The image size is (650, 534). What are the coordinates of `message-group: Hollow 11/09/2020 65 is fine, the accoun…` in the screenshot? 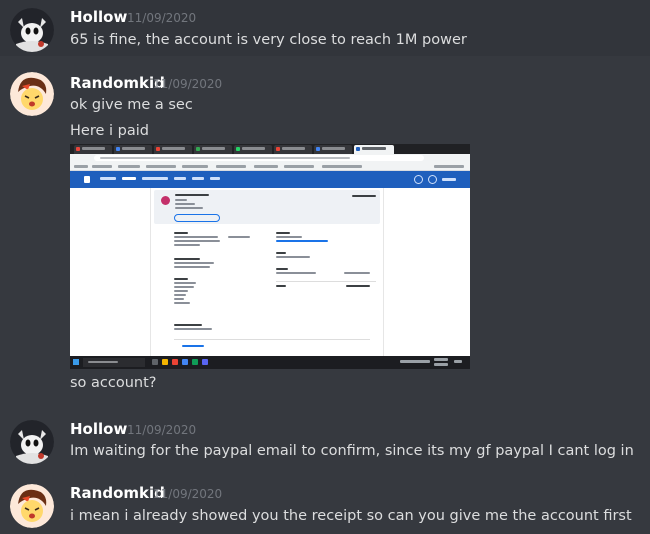 It's located at (325, 28).